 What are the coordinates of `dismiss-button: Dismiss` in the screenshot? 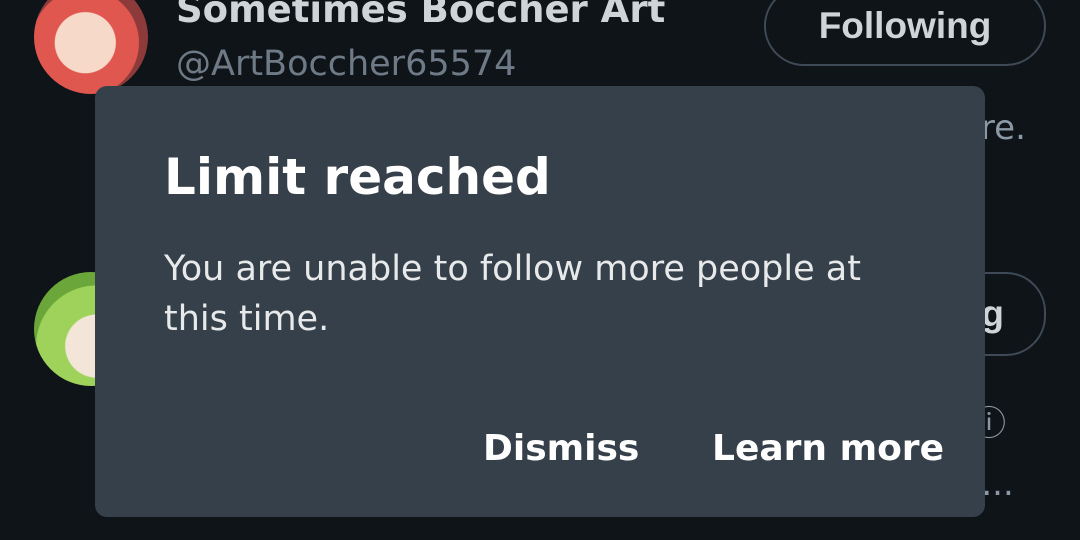 It's located at (561, 448).